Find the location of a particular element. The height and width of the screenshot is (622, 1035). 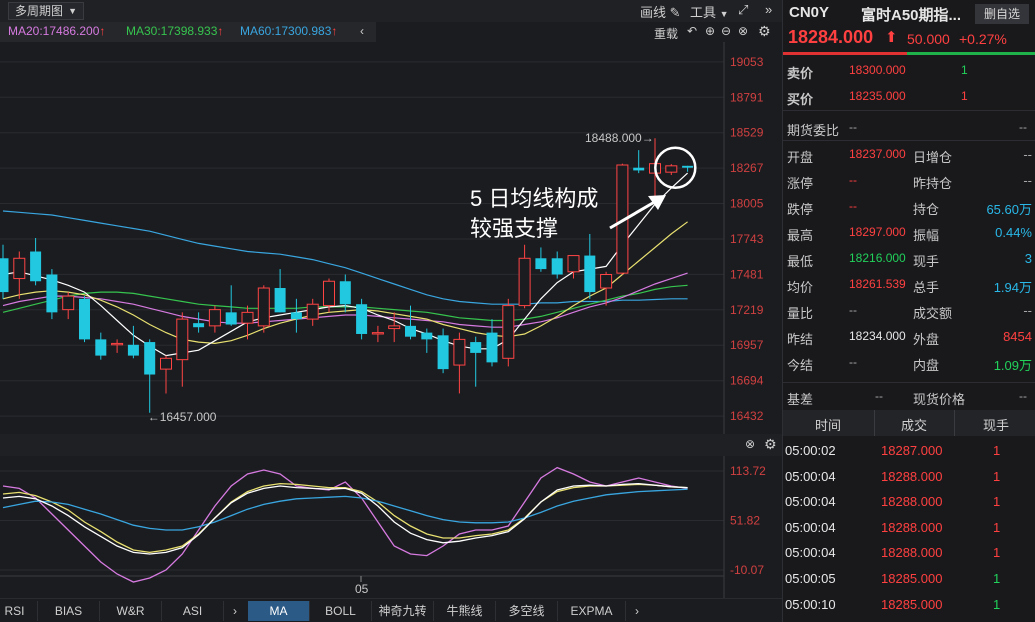

ratio-value: -- is located at coordinates (853, 127).